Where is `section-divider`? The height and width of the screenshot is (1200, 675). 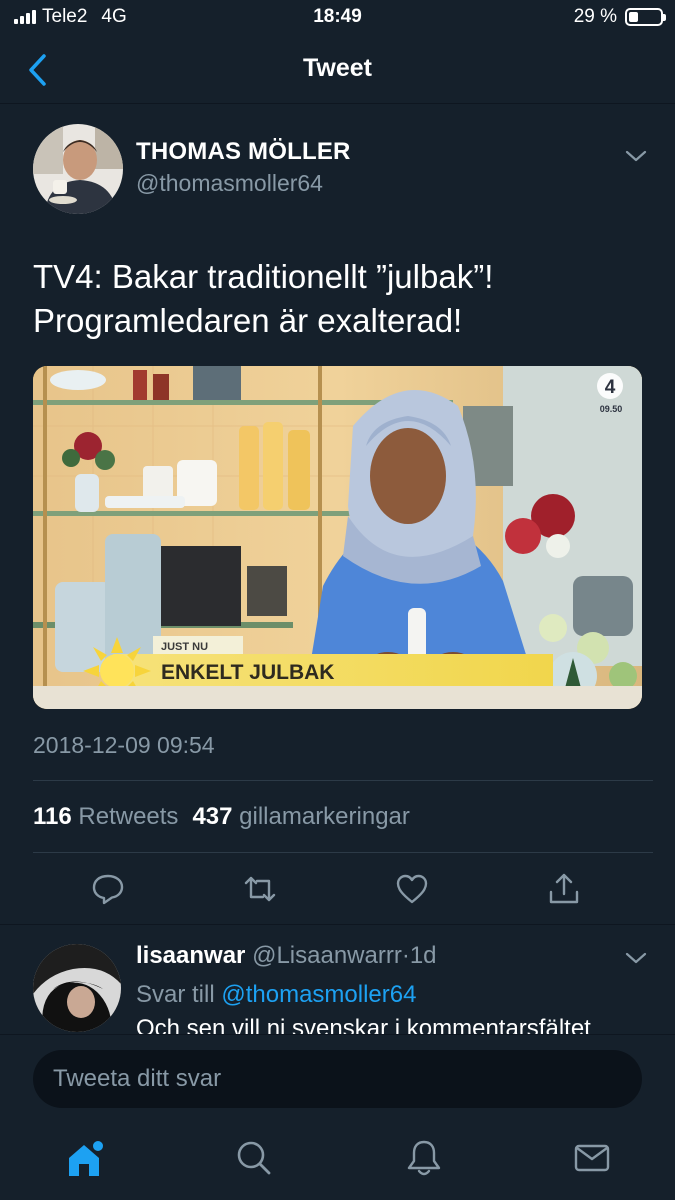 section-divider is located at coordinates (337, 924).